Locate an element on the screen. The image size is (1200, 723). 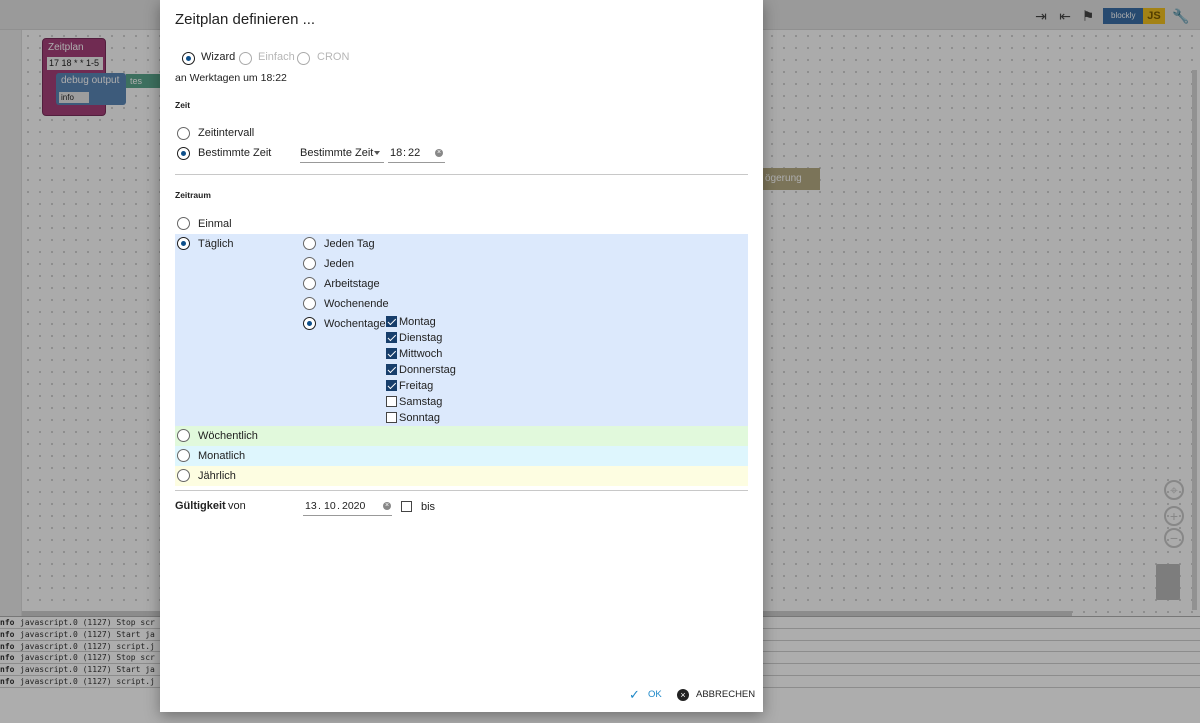
weekday-checkbox-sonntag is located at coordinates (391, 417).